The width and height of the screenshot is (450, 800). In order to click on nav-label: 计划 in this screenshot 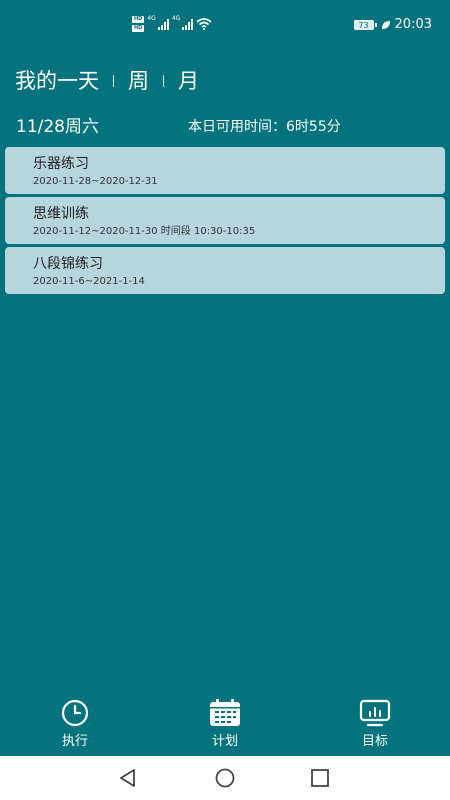, I will do `click(224, 741)`.